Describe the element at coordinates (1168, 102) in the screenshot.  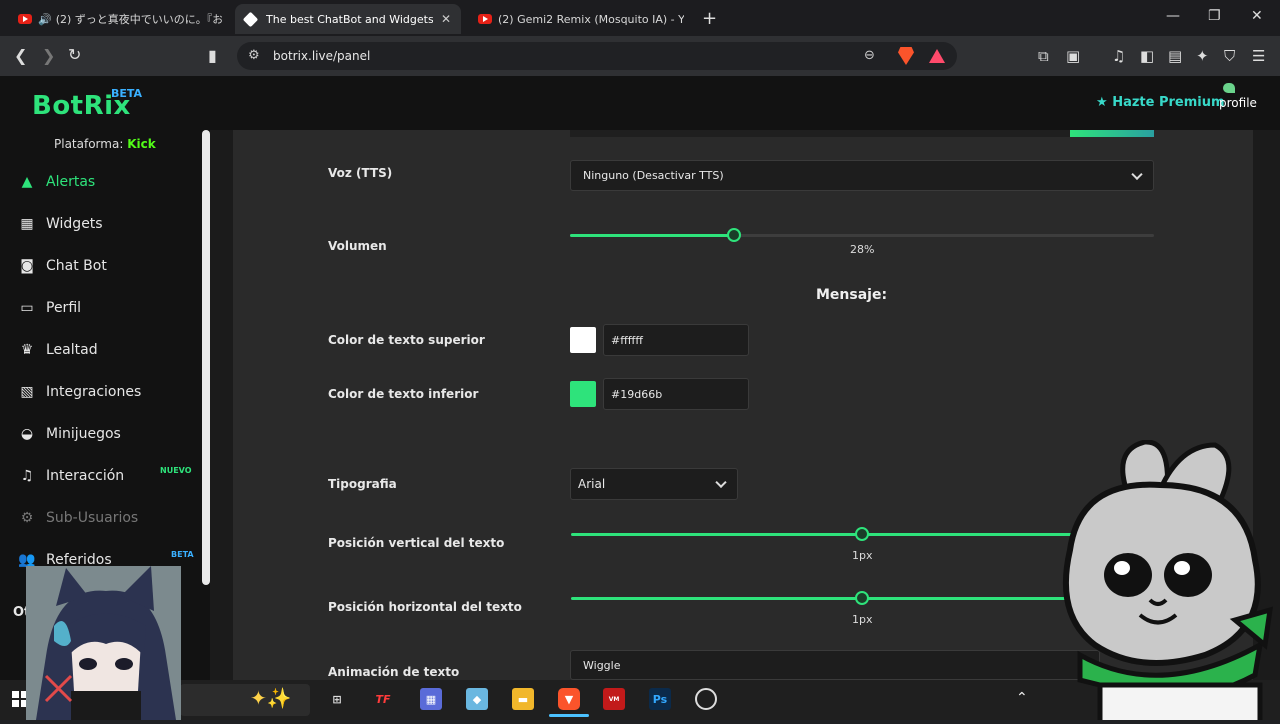
I see `premium-label: Hazte Premium` at that location.